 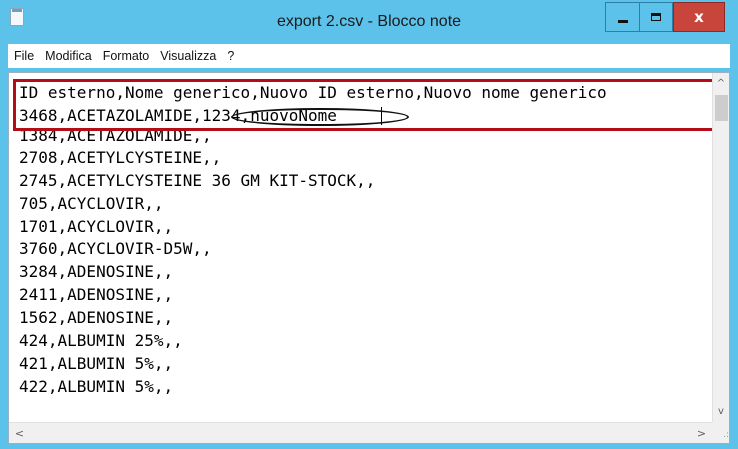 What do you see at coordinates (96, 317) in the screenshot?
I see `text-line: 1562,ADENOSINE,,` at bounding box center [96, 317].